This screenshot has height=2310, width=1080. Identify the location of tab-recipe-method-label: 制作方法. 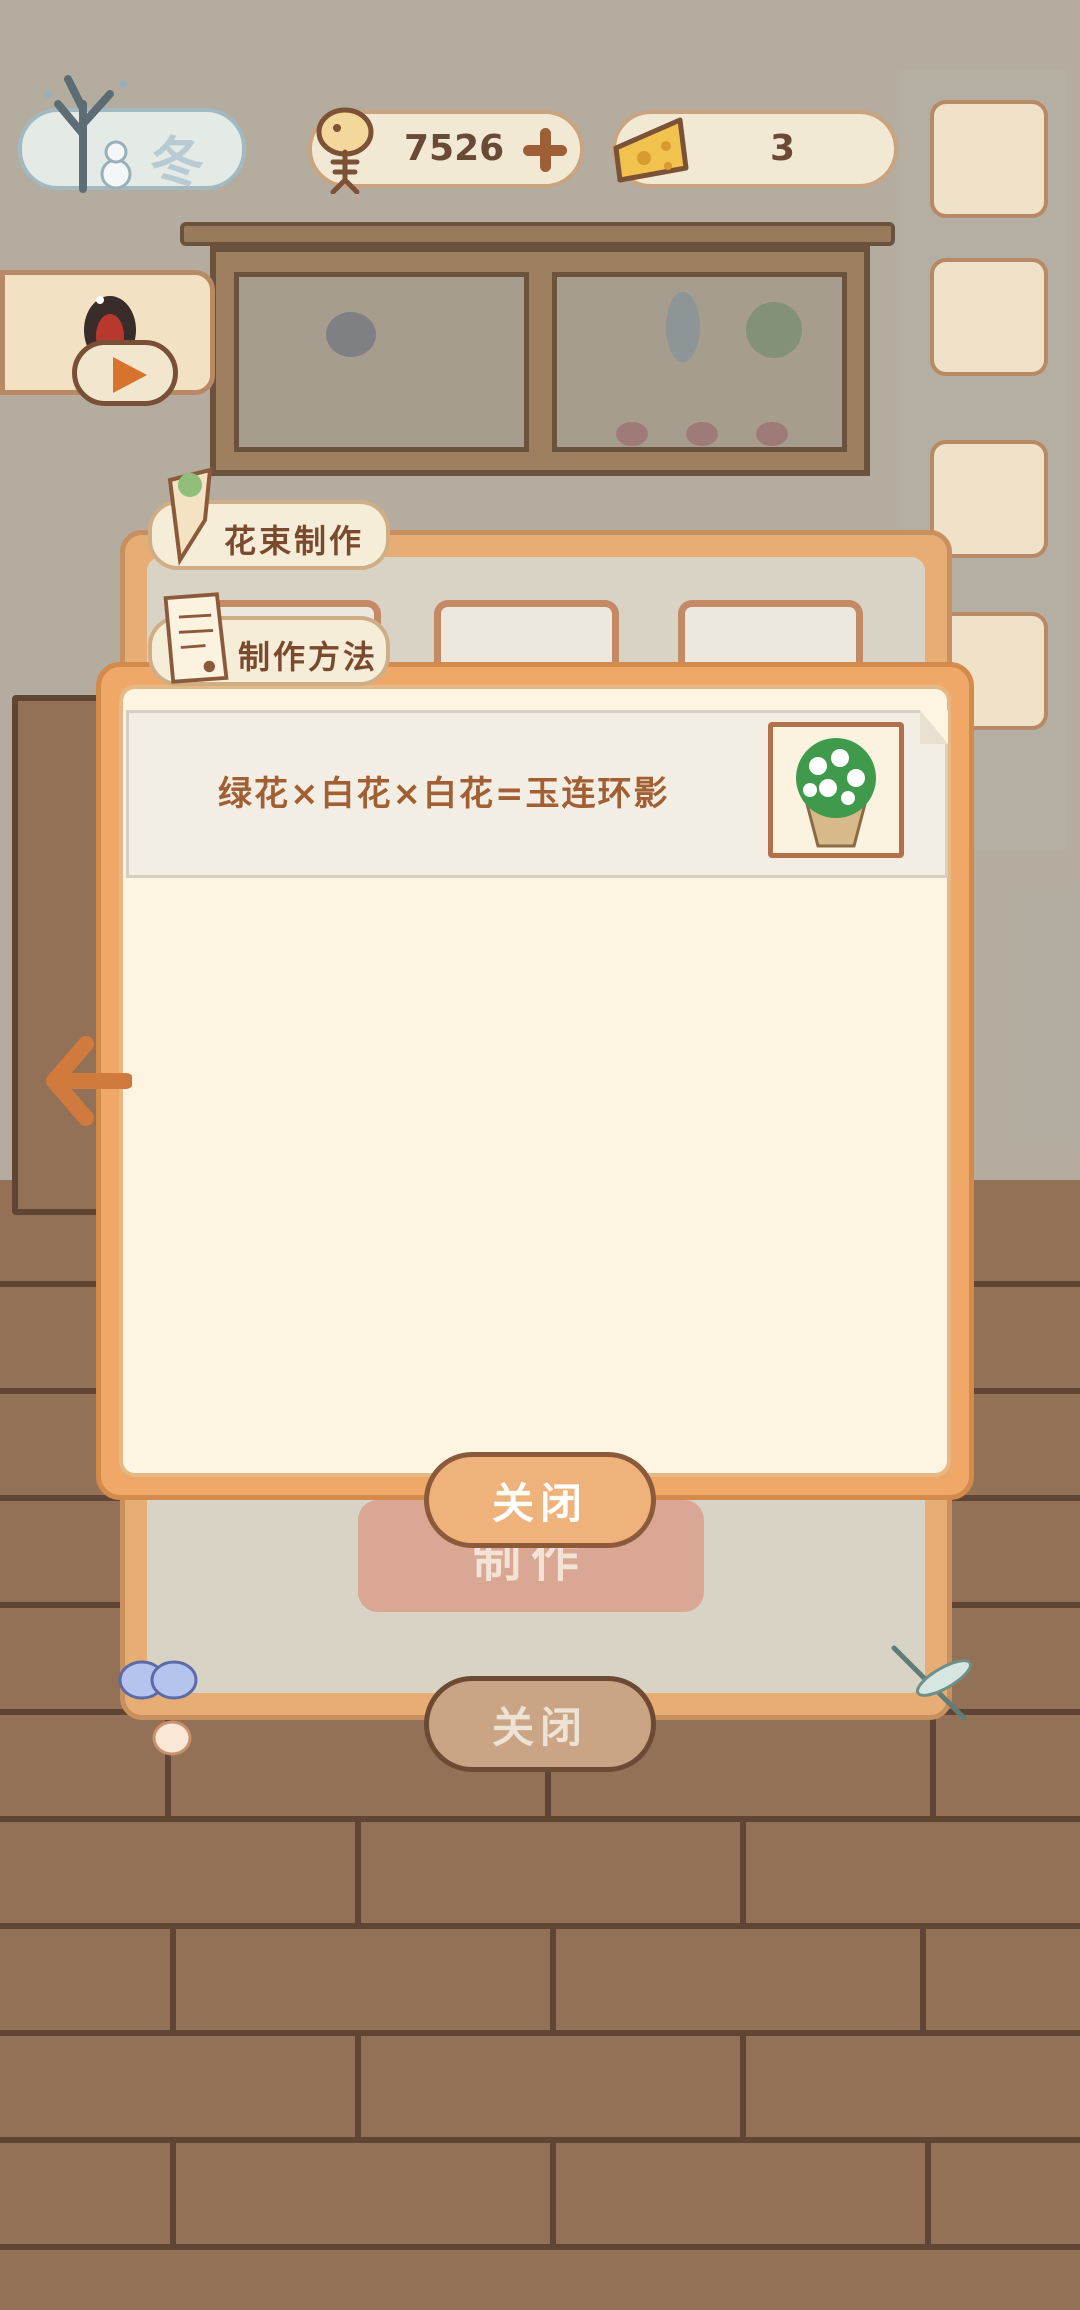
(308, 657).